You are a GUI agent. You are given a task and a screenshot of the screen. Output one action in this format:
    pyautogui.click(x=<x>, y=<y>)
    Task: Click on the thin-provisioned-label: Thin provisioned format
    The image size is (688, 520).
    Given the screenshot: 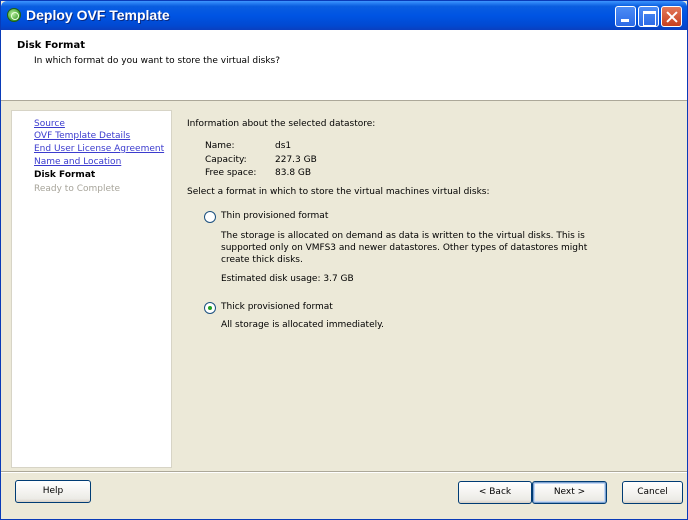 What is the action you would take?
    pyautogui.click(x=274, y=216)
    